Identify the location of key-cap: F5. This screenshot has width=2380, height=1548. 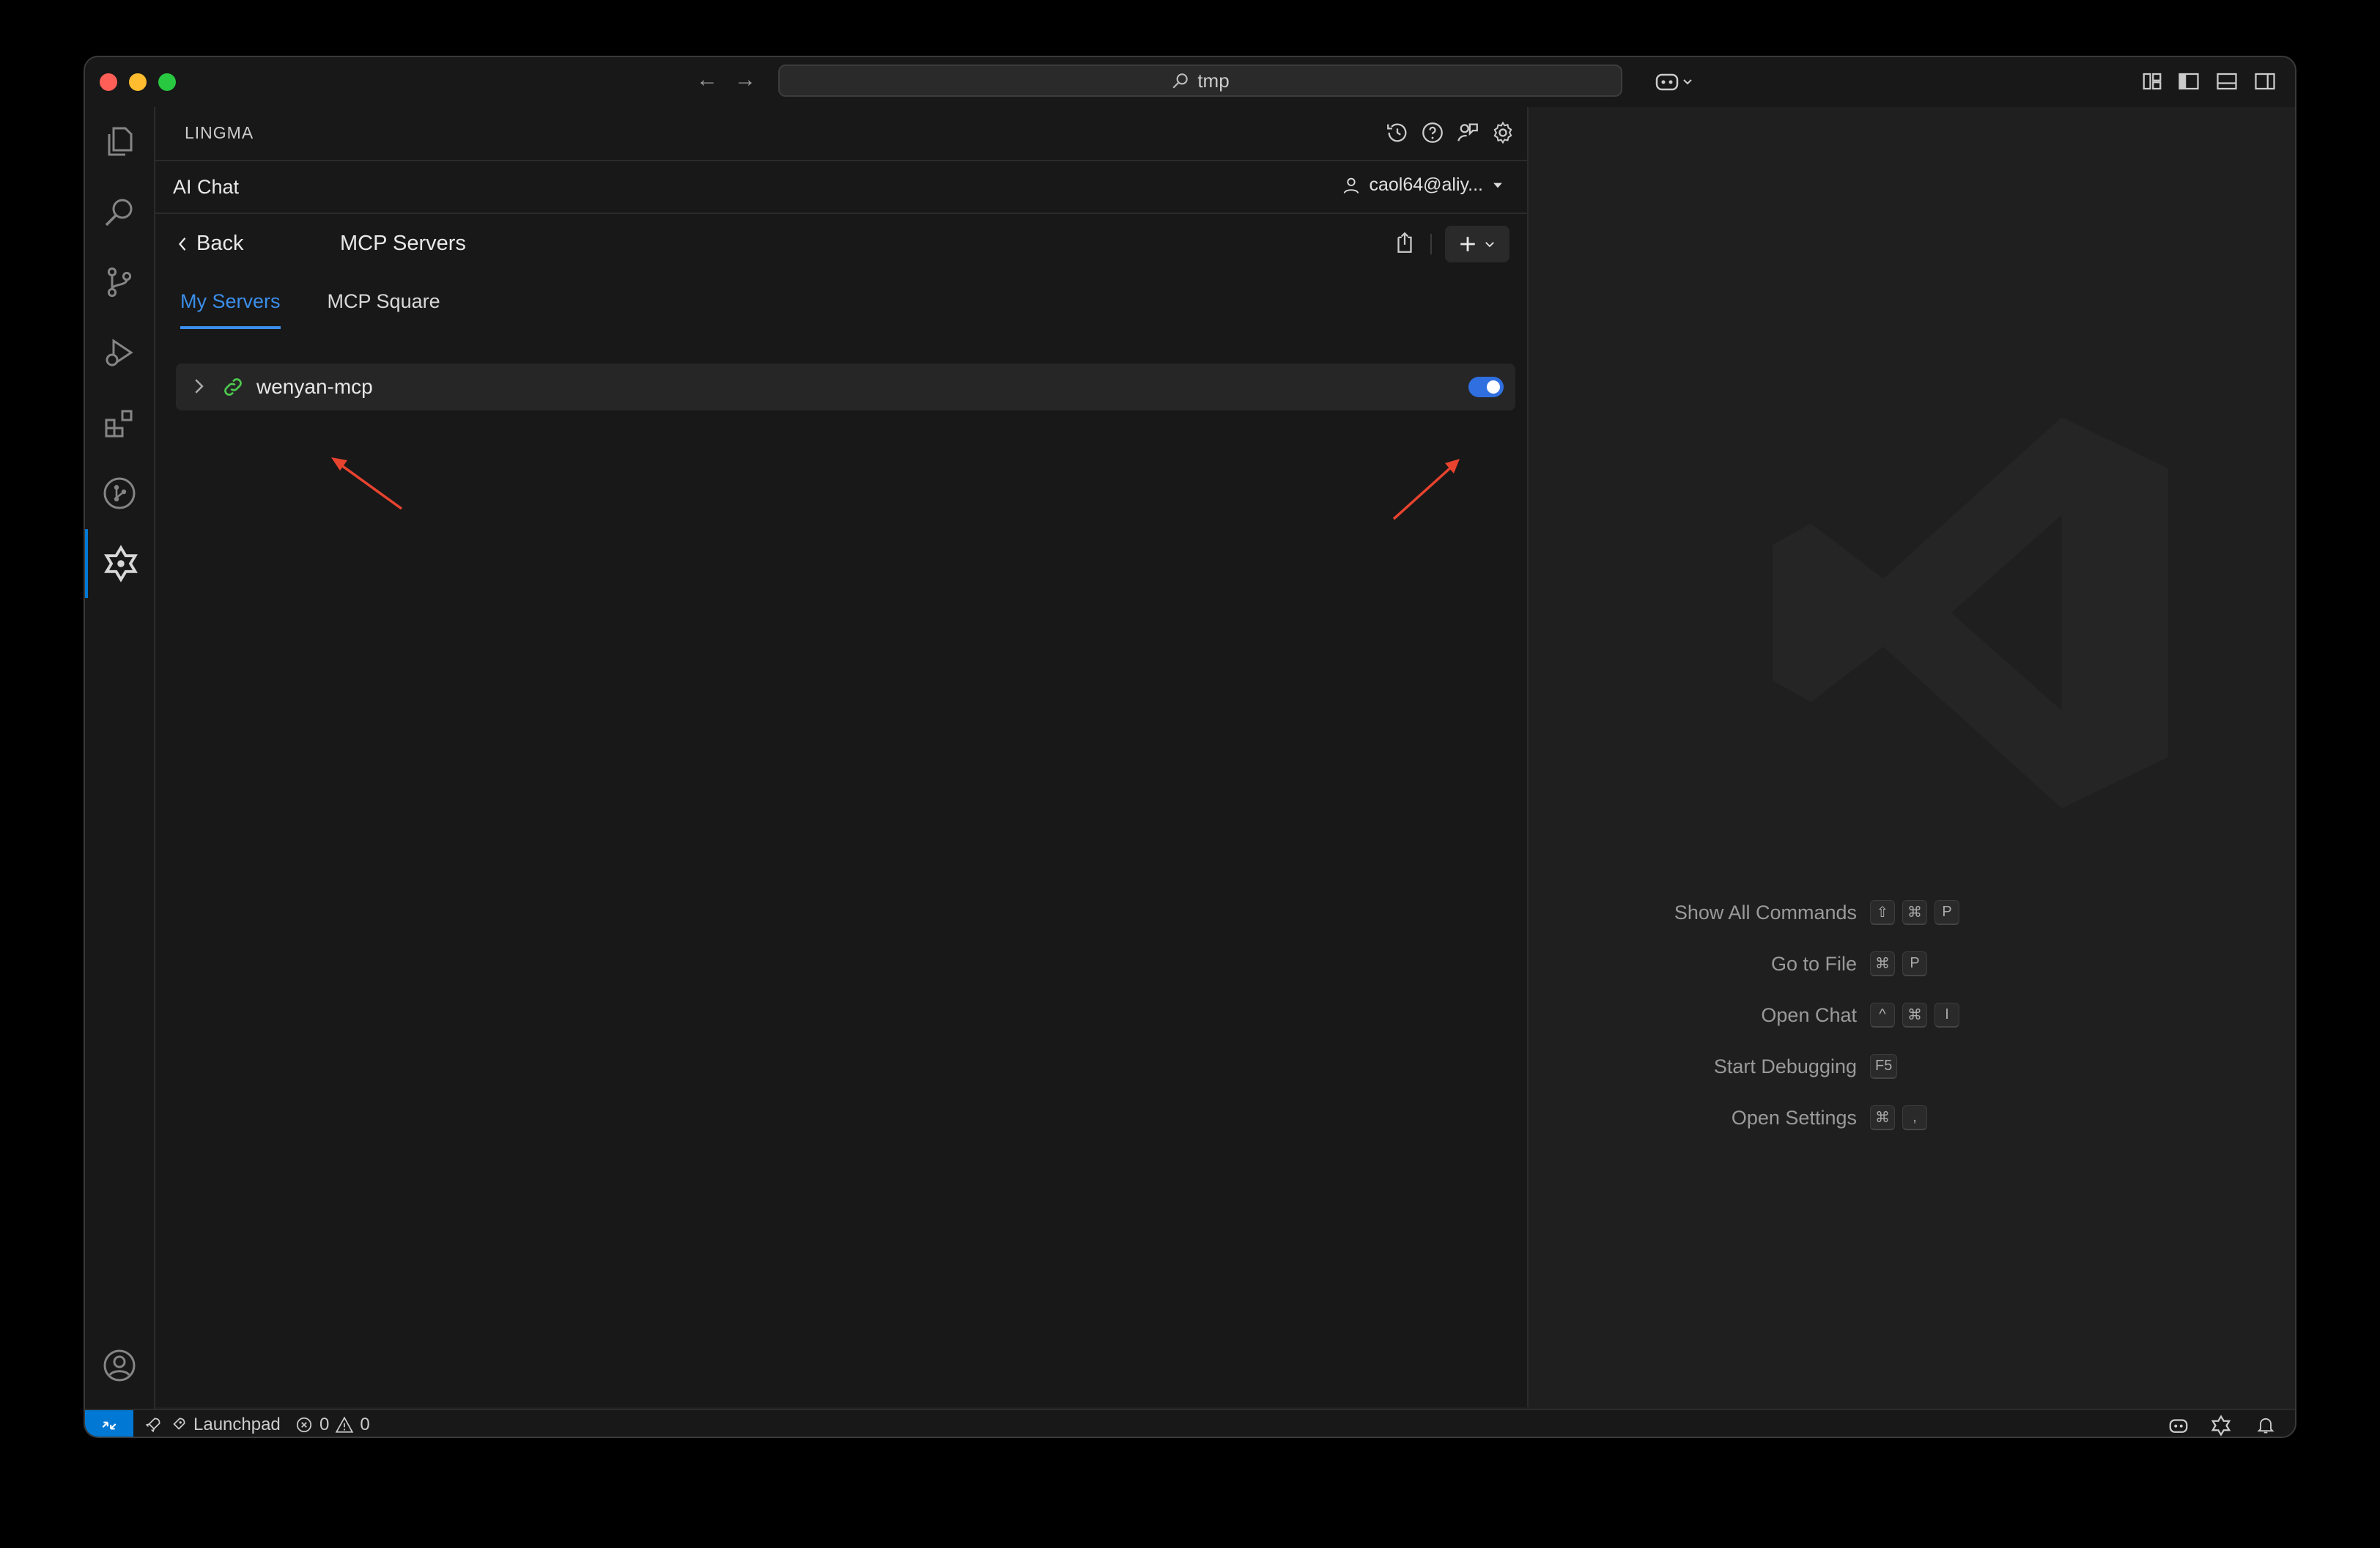
(1884, 1066).